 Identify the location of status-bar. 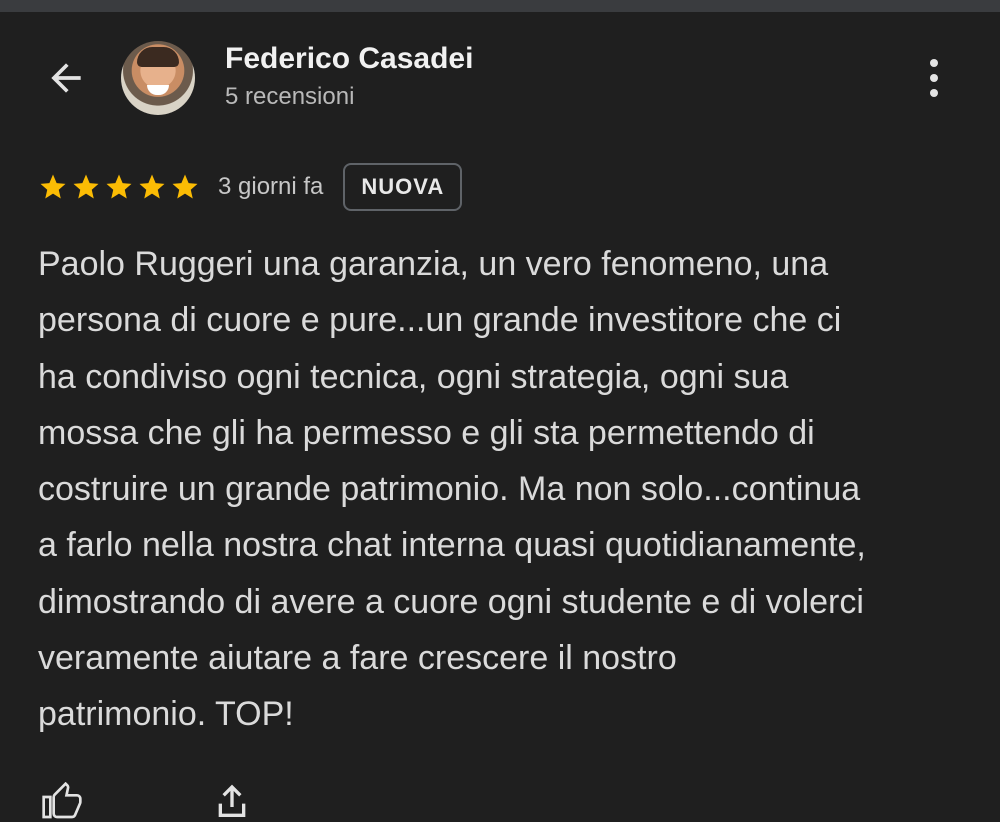
(500, 6).